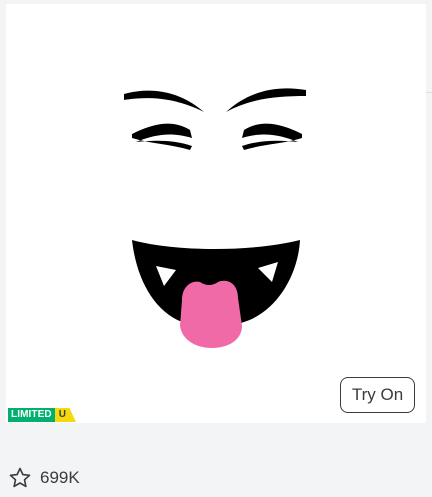  I want to click on right-eye, so click(272, 136).